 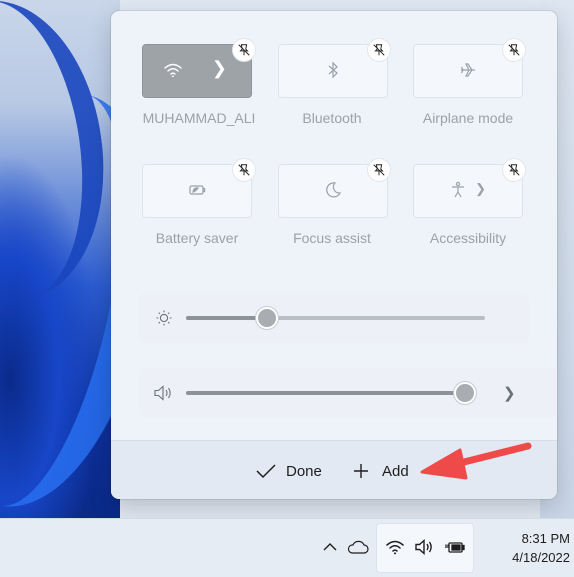 I want to click on brightness-slider-thumb, so click(x=267, y=318).